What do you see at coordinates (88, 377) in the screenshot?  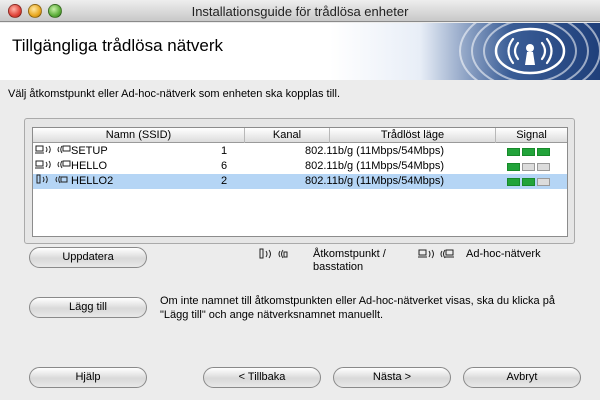 I see `help-button: Hjälp` at bounding box center [88, 377].